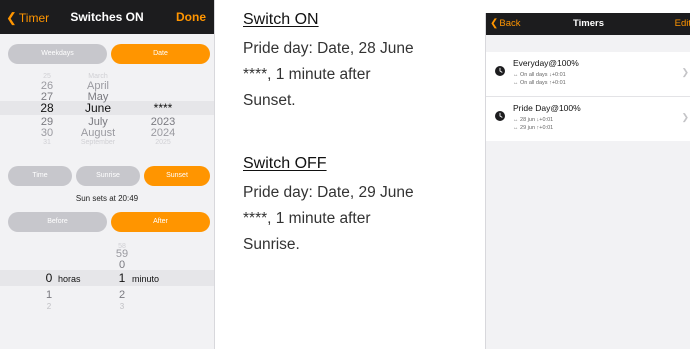 This screenshot has width=690, height=349. What do you see at coordinates (546, 63) in the screenshot?
I see `timer-title: Everyday@100%` at bounding box center [546, 63].